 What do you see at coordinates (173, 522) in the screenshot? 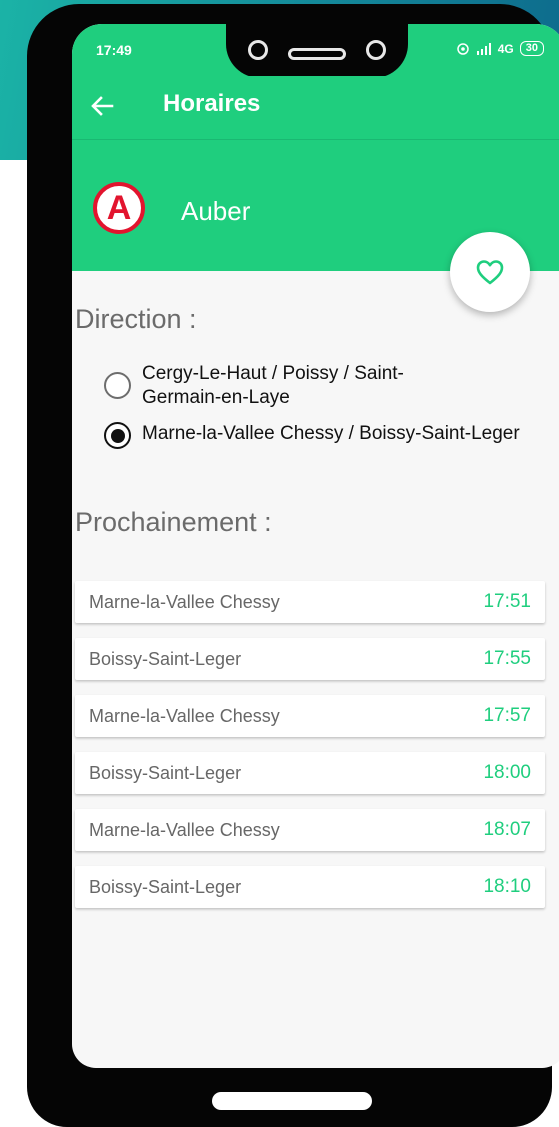
I see `next-departures-label: Prochainement :` at bounding box center [173, 522].